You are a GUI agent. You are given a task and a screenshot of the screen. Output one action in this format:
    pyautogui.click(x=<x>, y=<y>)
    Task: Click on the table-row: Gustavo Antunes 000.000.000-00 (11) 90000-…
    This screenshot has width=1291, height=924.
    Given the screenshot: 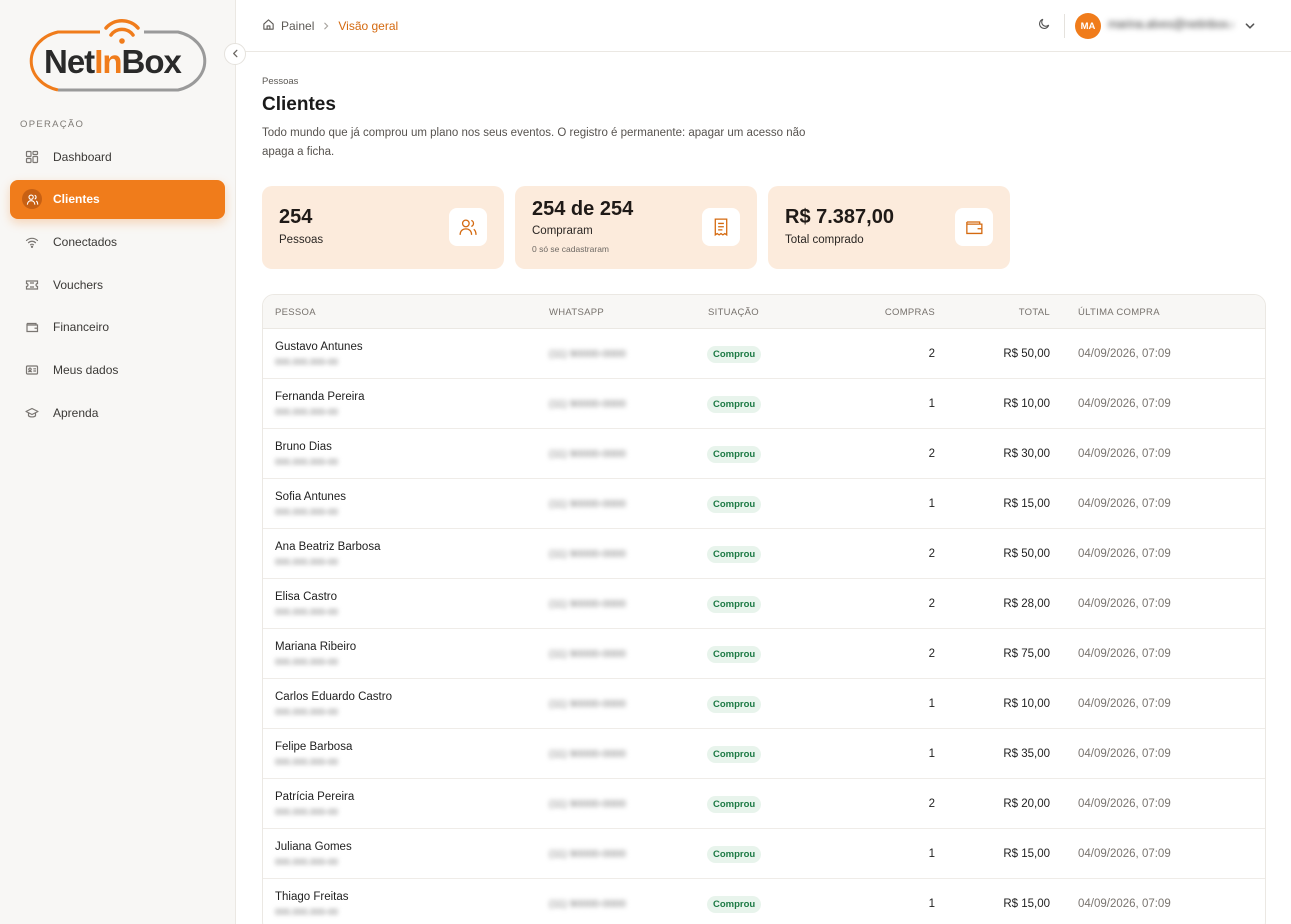 What is the action you would take?
    pyautogui.click(x=764, y=354)
    